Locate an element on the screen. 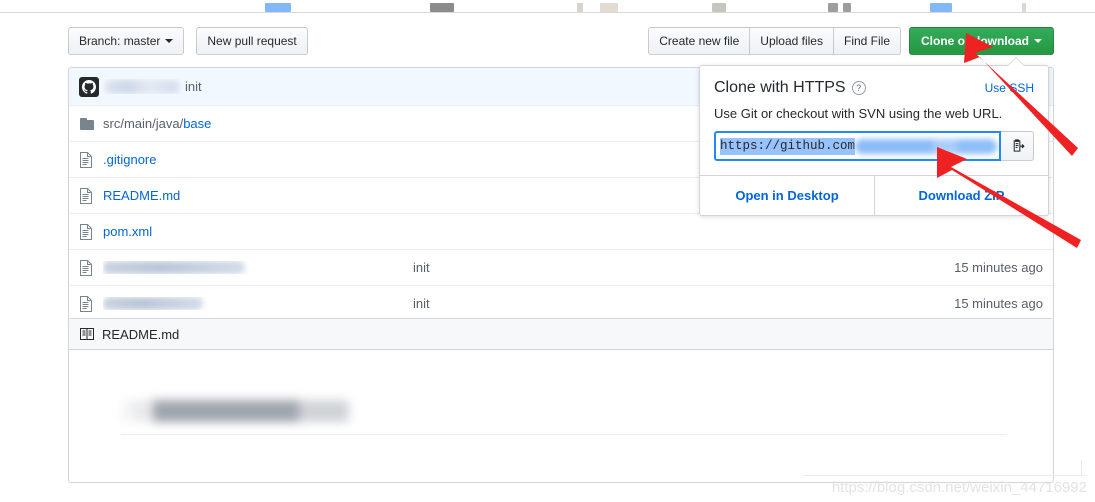 The image size is (1095, 502). clone-title-row: Clone with HTTPS ? Use SSH is located at coordinates (874, 88).